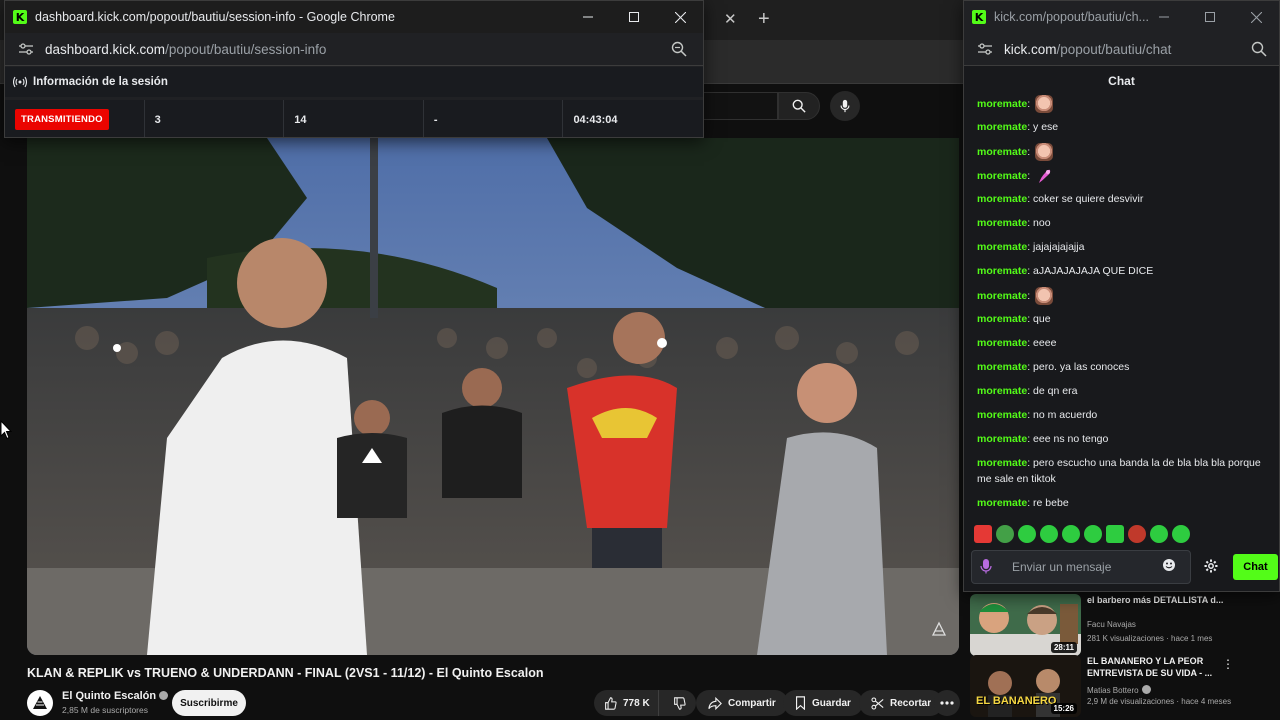 The image size is (1280, 720). Describe the element at coordinates (1065, 415) in the screenshot. I see `chat-text: no m acuerdo` at that location.